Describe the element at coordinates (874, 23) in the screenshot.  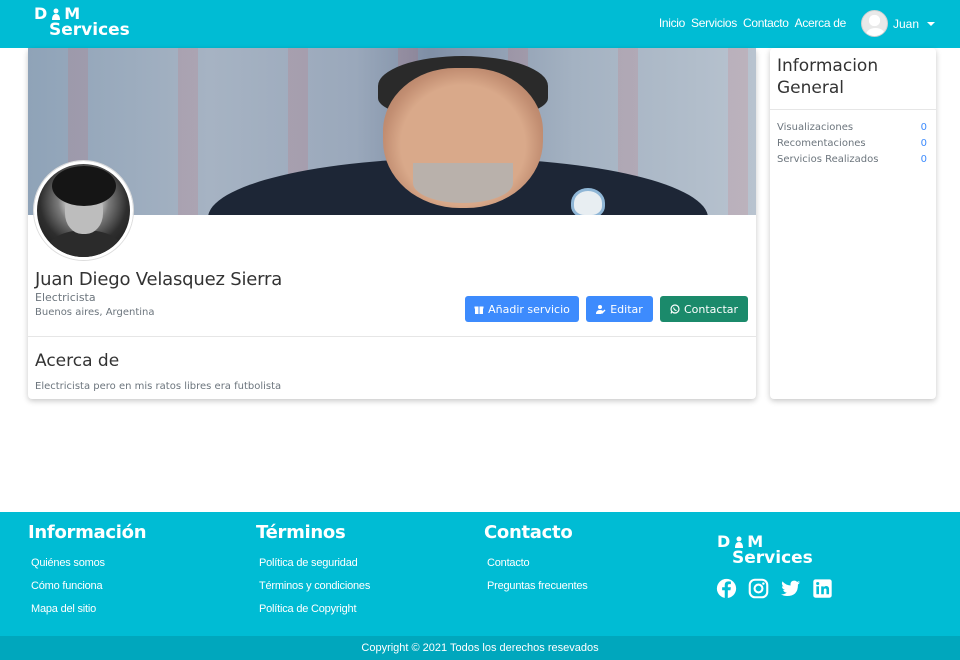
I see `user-avatar` at that location.